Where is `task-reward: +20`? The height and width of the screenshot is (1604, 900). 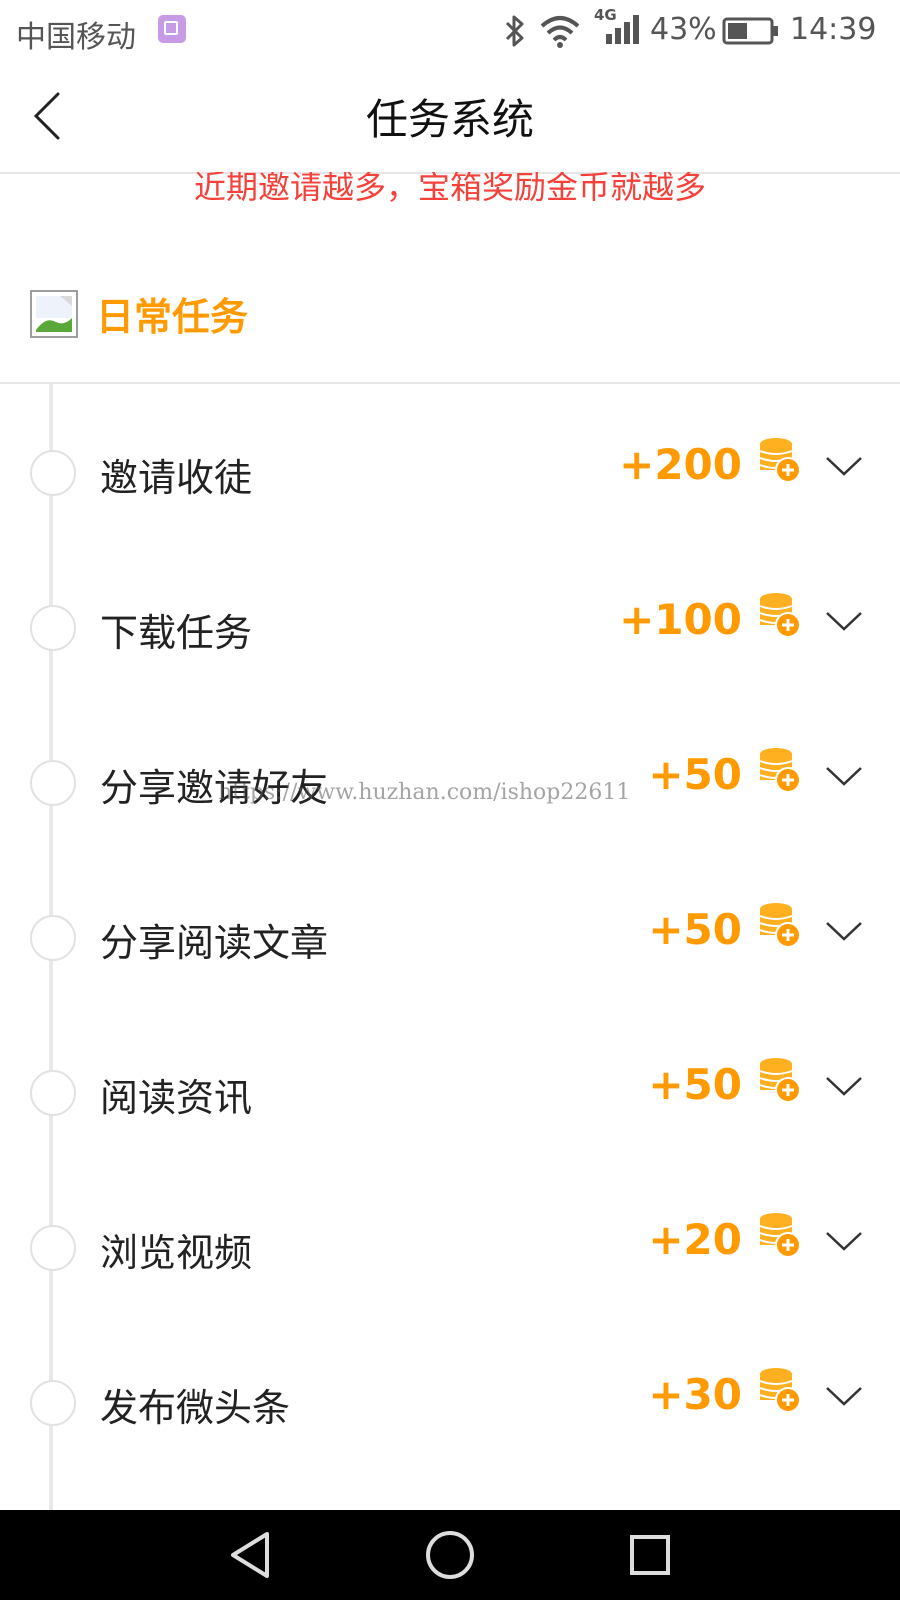 task-reward: +20 is located at coordinates (695, 1239).